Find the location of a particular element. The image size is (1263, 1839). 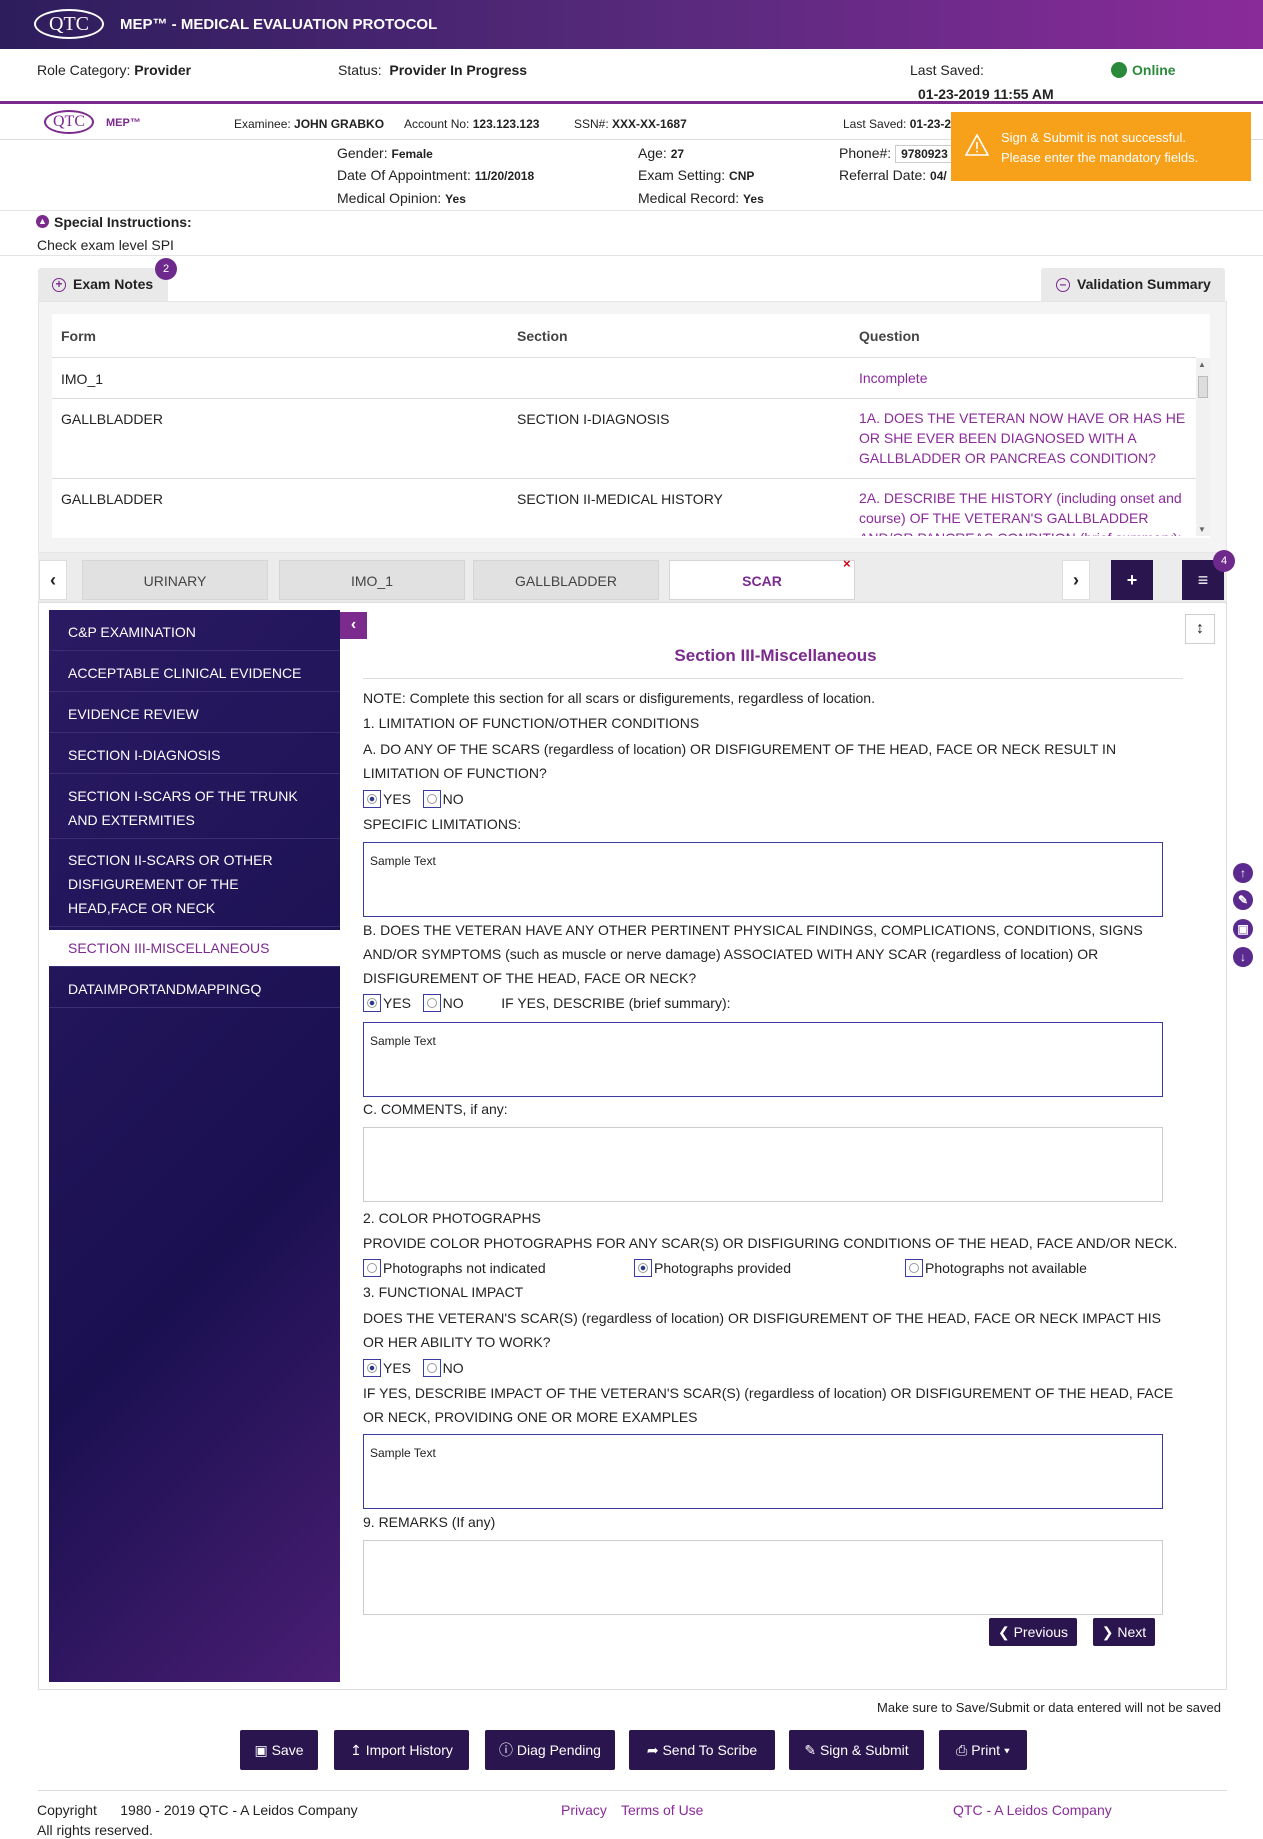

send-to-scribe-button: ➦ Send To Scribe is located at coordinates (702, 1750).